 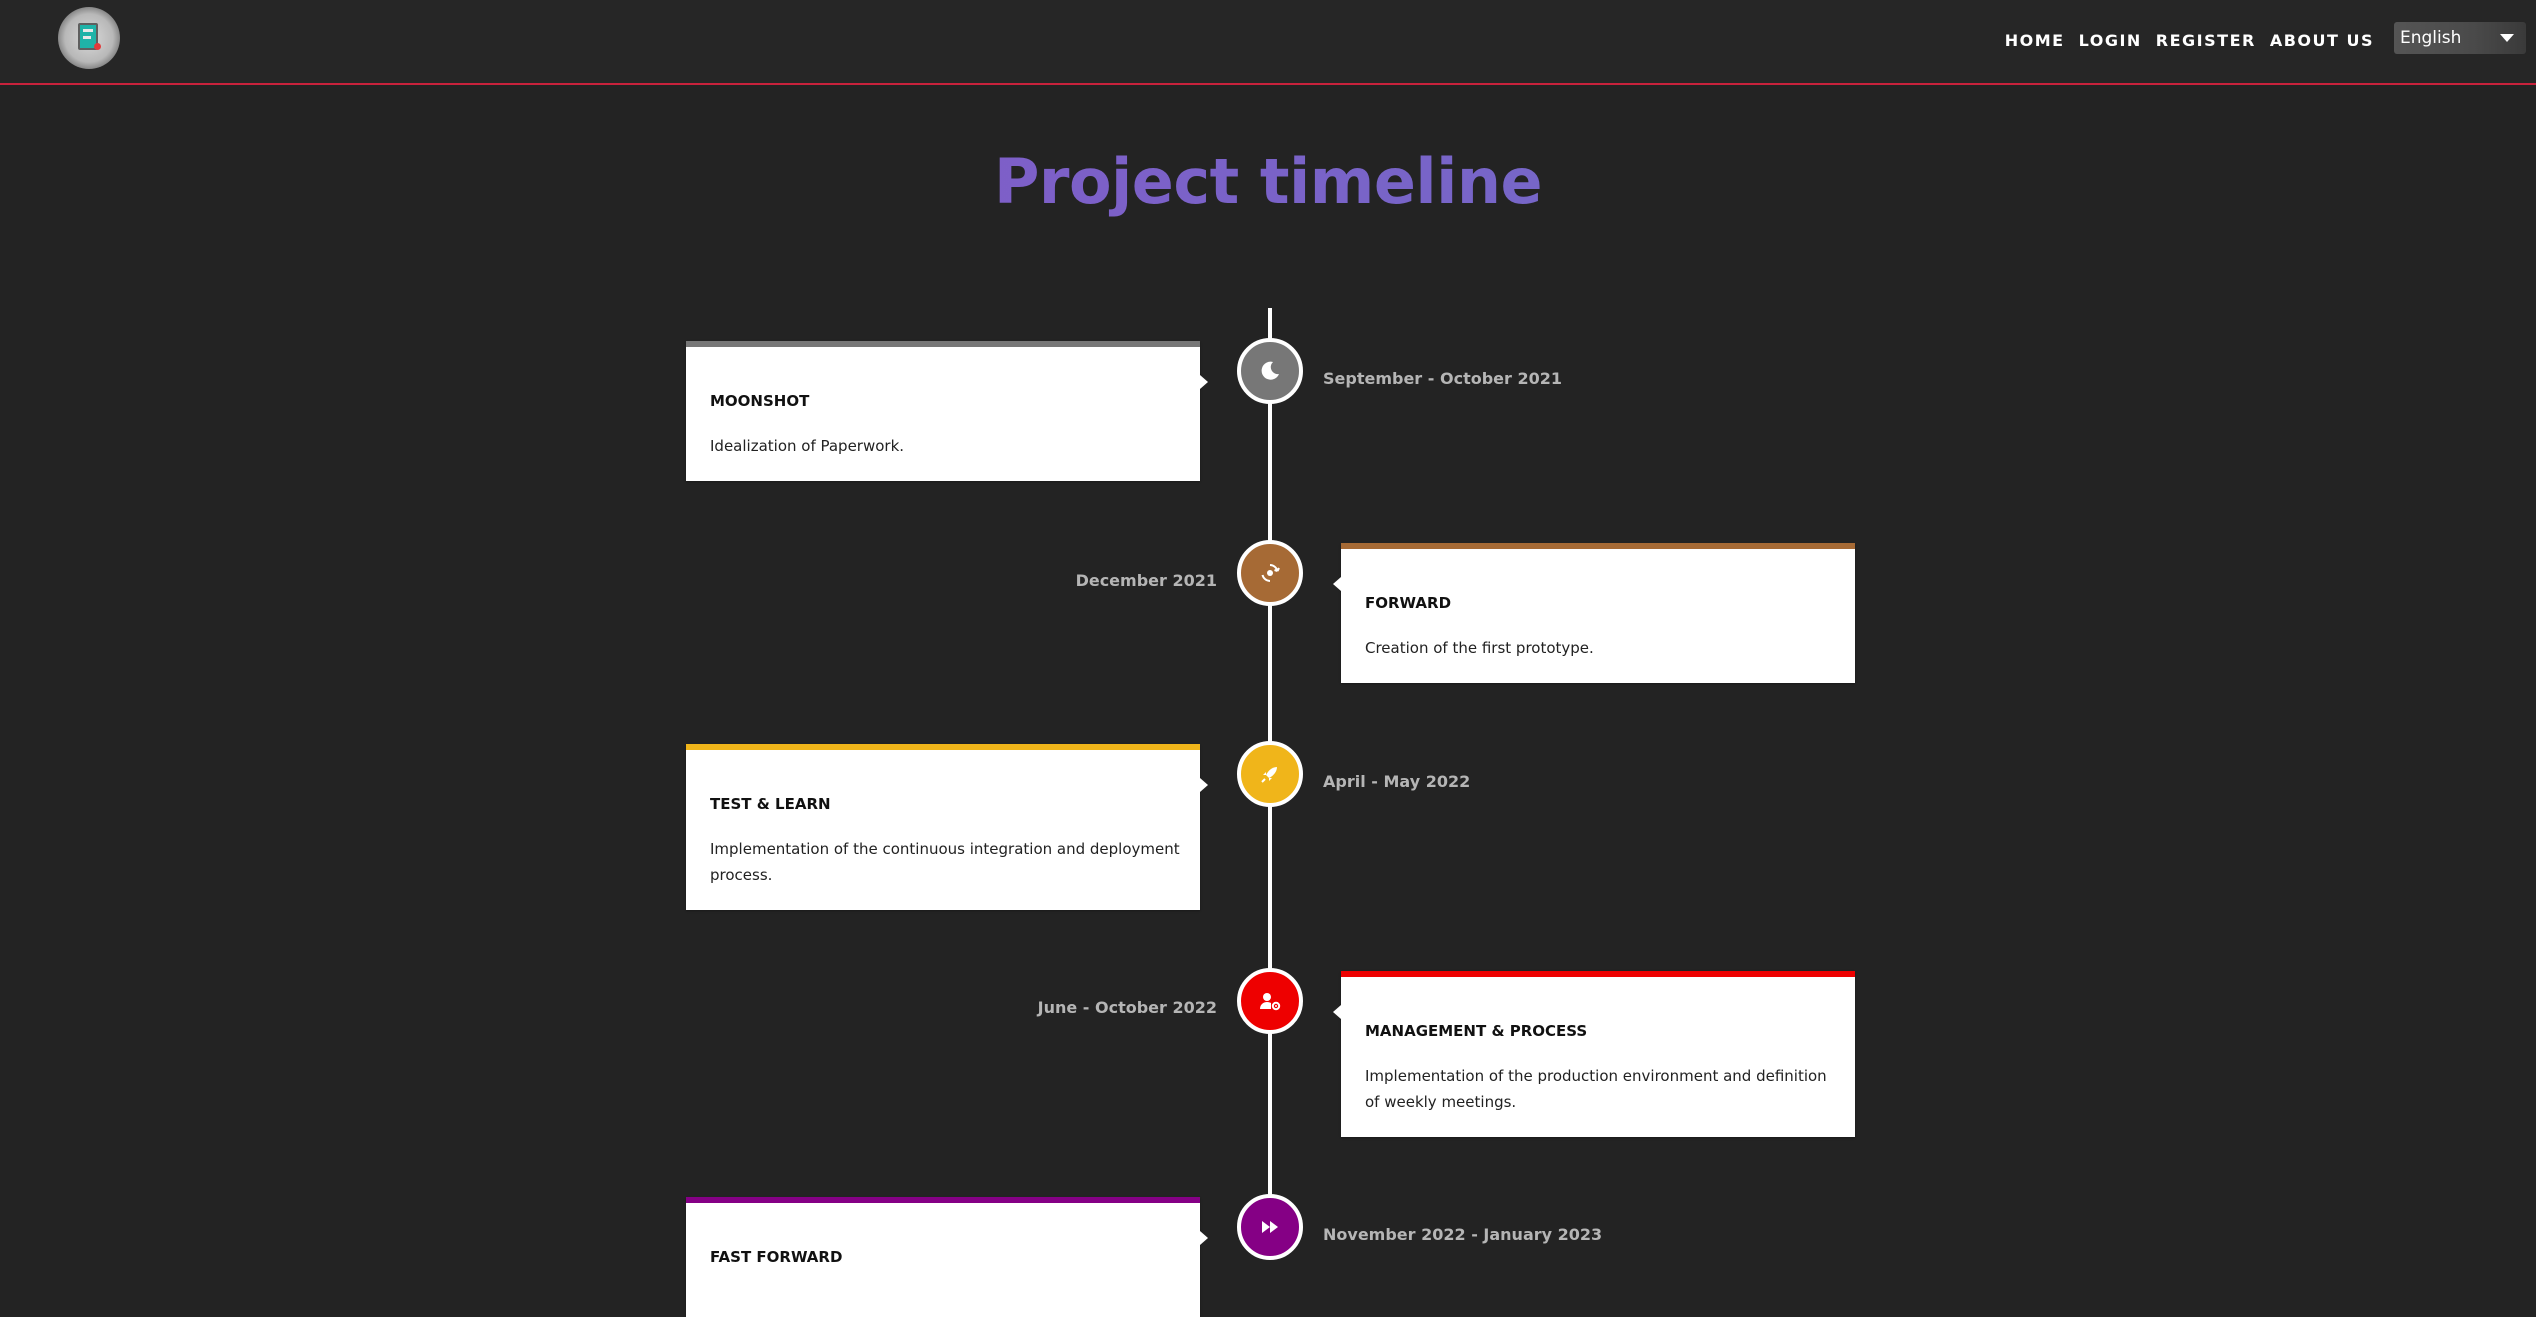 What do you see at coordinates (2507, 38) in the screenshot?
I see `chevron-down-icon` at bounding box center [2507, 38].